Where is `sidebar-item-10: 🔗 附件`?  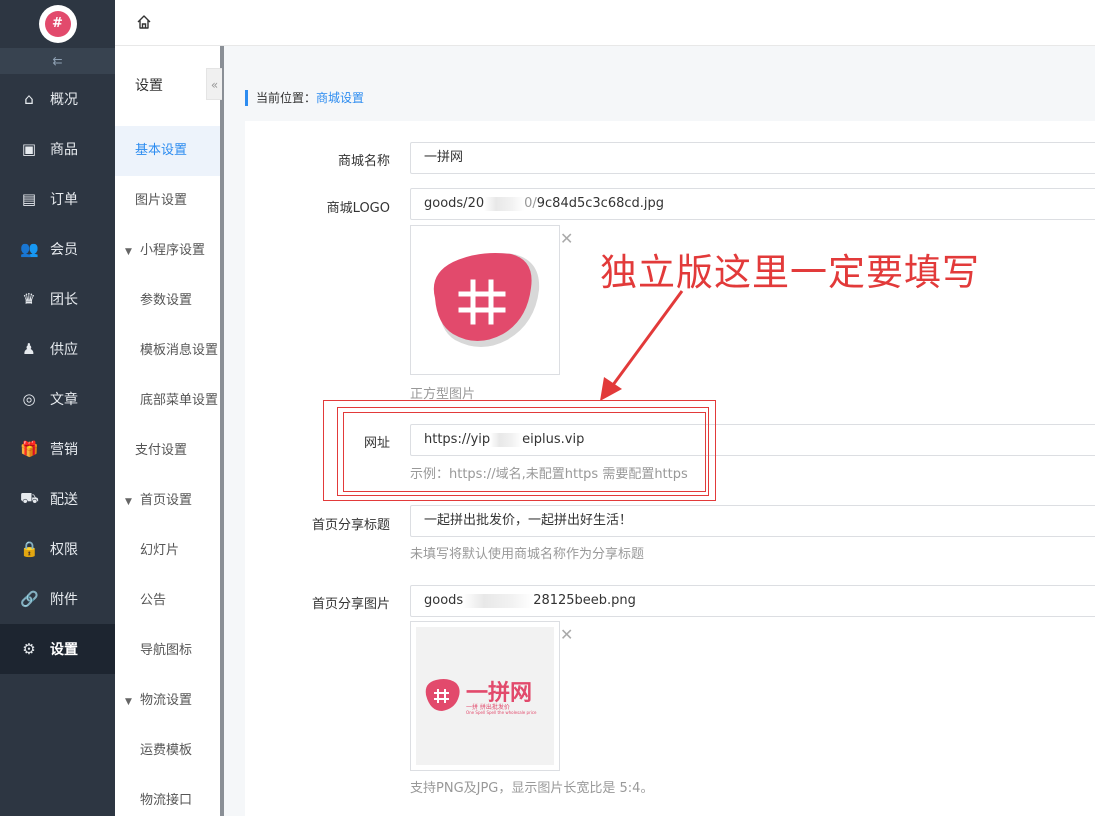
sidebar-item-10: 🔗 附件 is located at coordinates (57, 599).